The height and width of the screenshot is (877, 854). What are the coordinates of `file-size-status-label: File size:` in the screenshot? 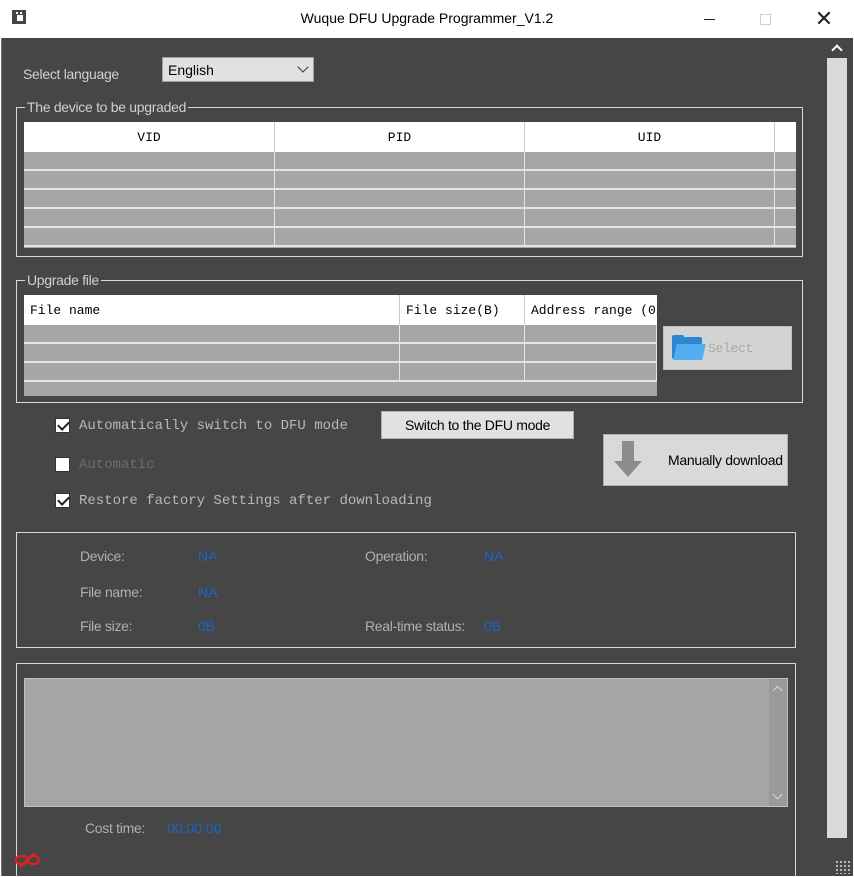 It's located at (106, 626).